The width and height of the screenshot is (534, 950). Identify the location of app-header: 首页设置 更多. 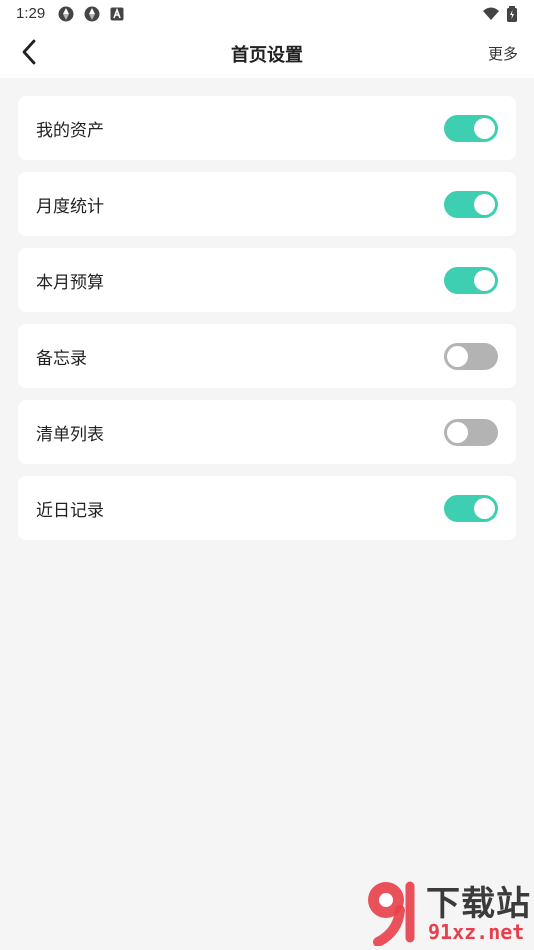
(267, 53).